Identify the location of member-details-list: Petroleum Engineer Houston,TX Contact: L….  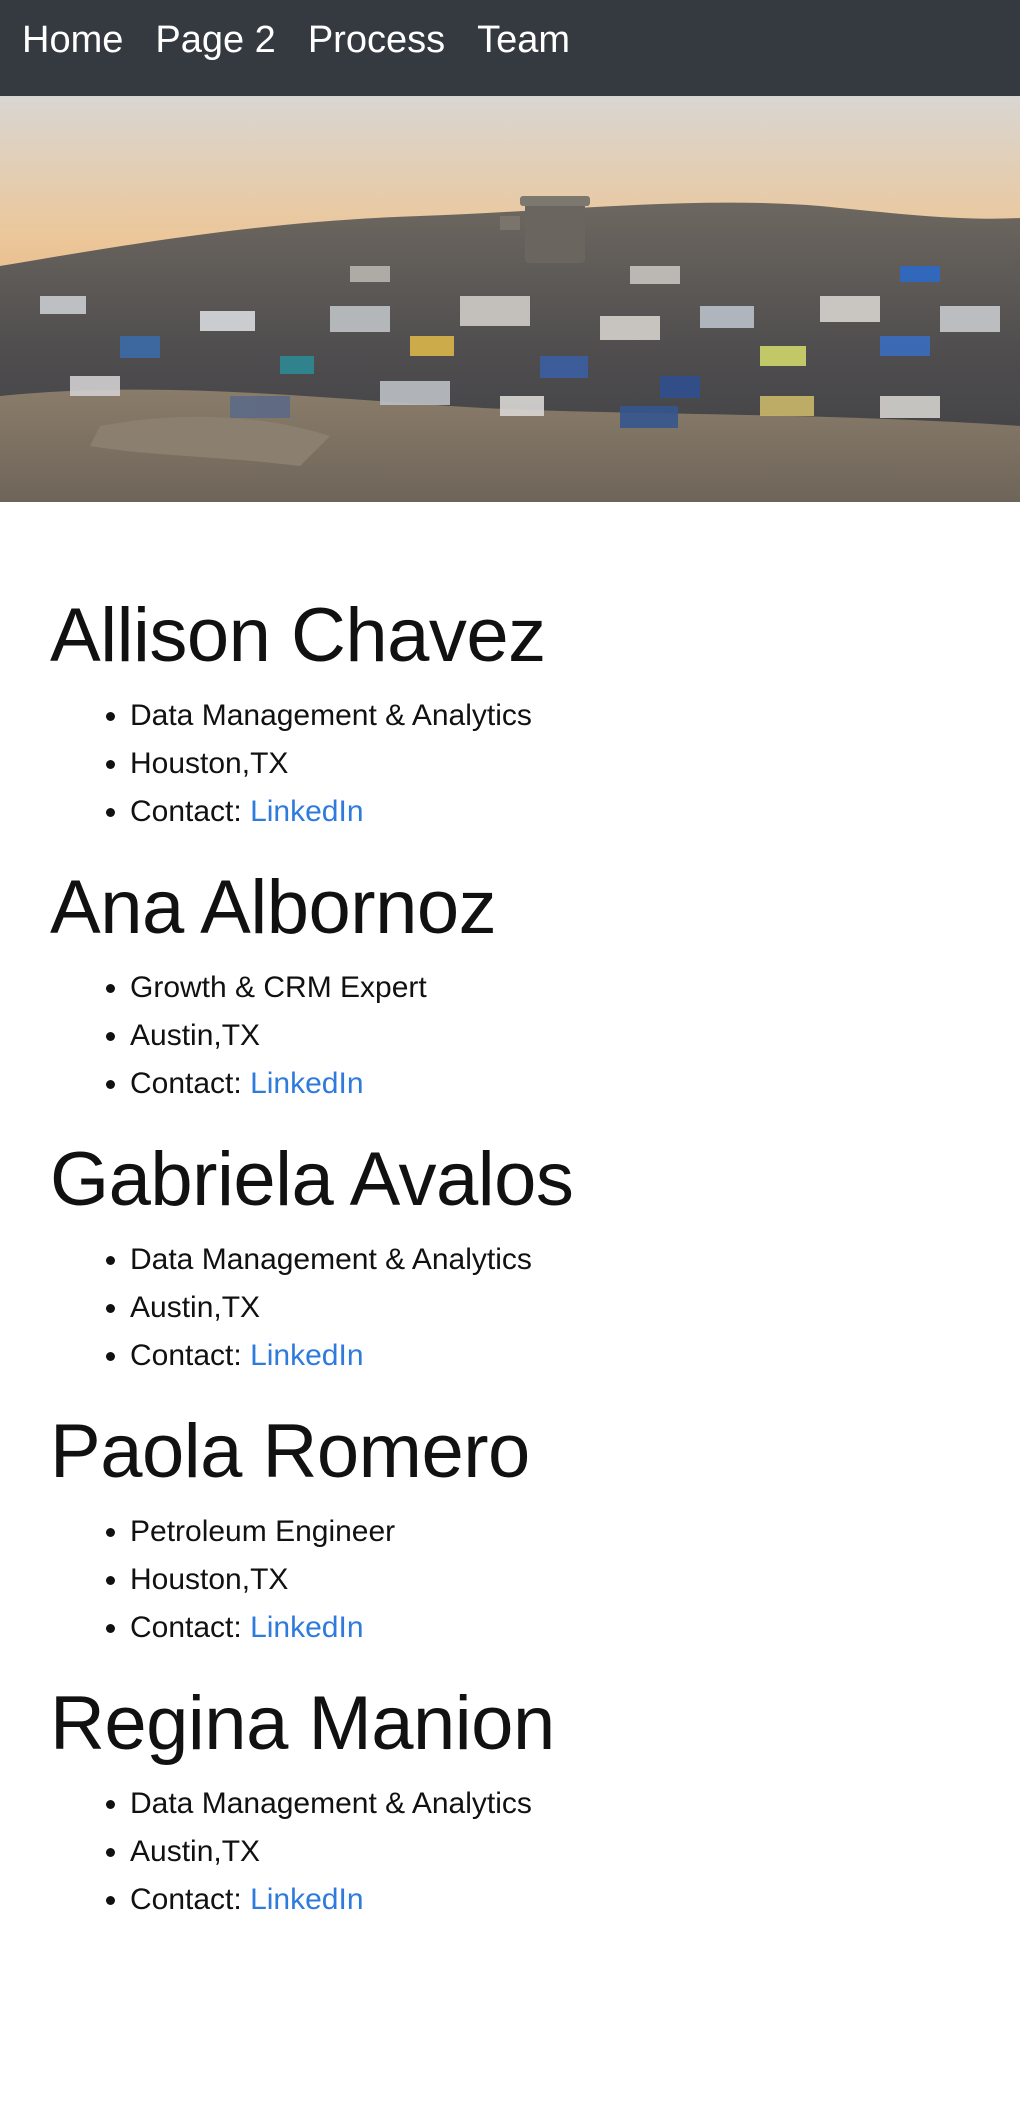
(535, 1580).